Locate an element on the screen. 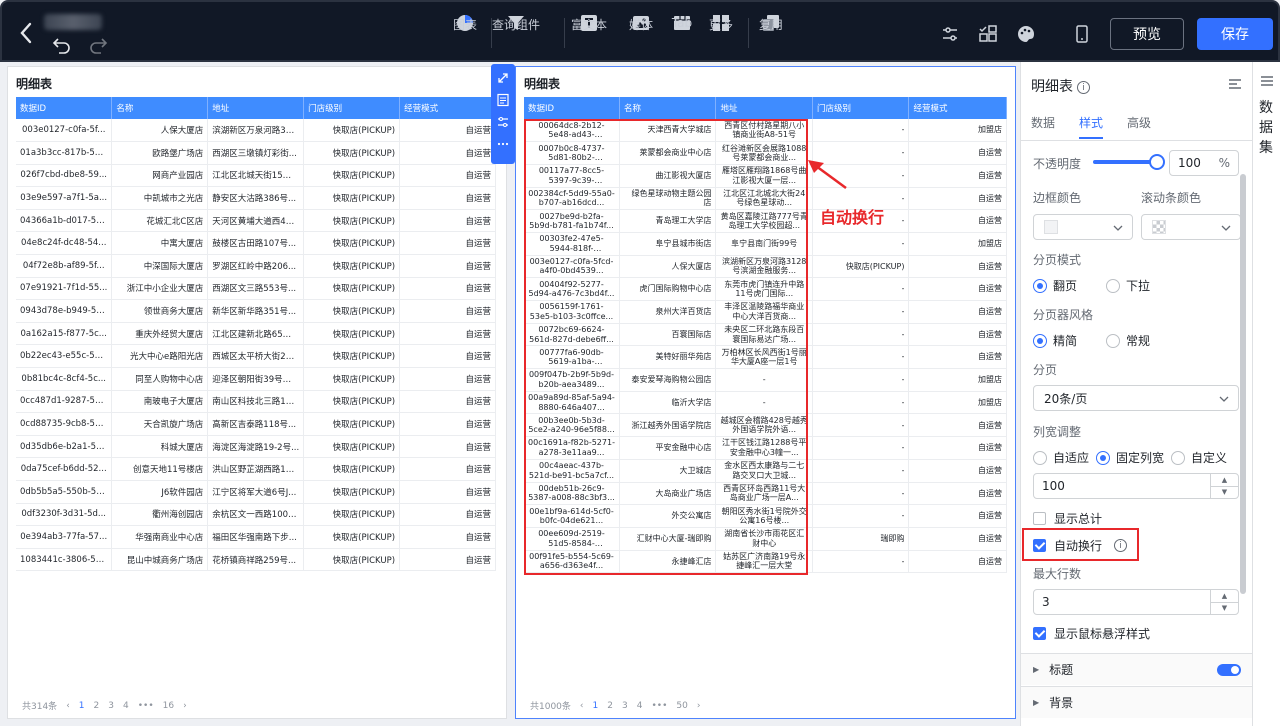 Image resolution: width=1280 pixels, height=726 pixels. expand-icon is located at coordinates (503, 77).